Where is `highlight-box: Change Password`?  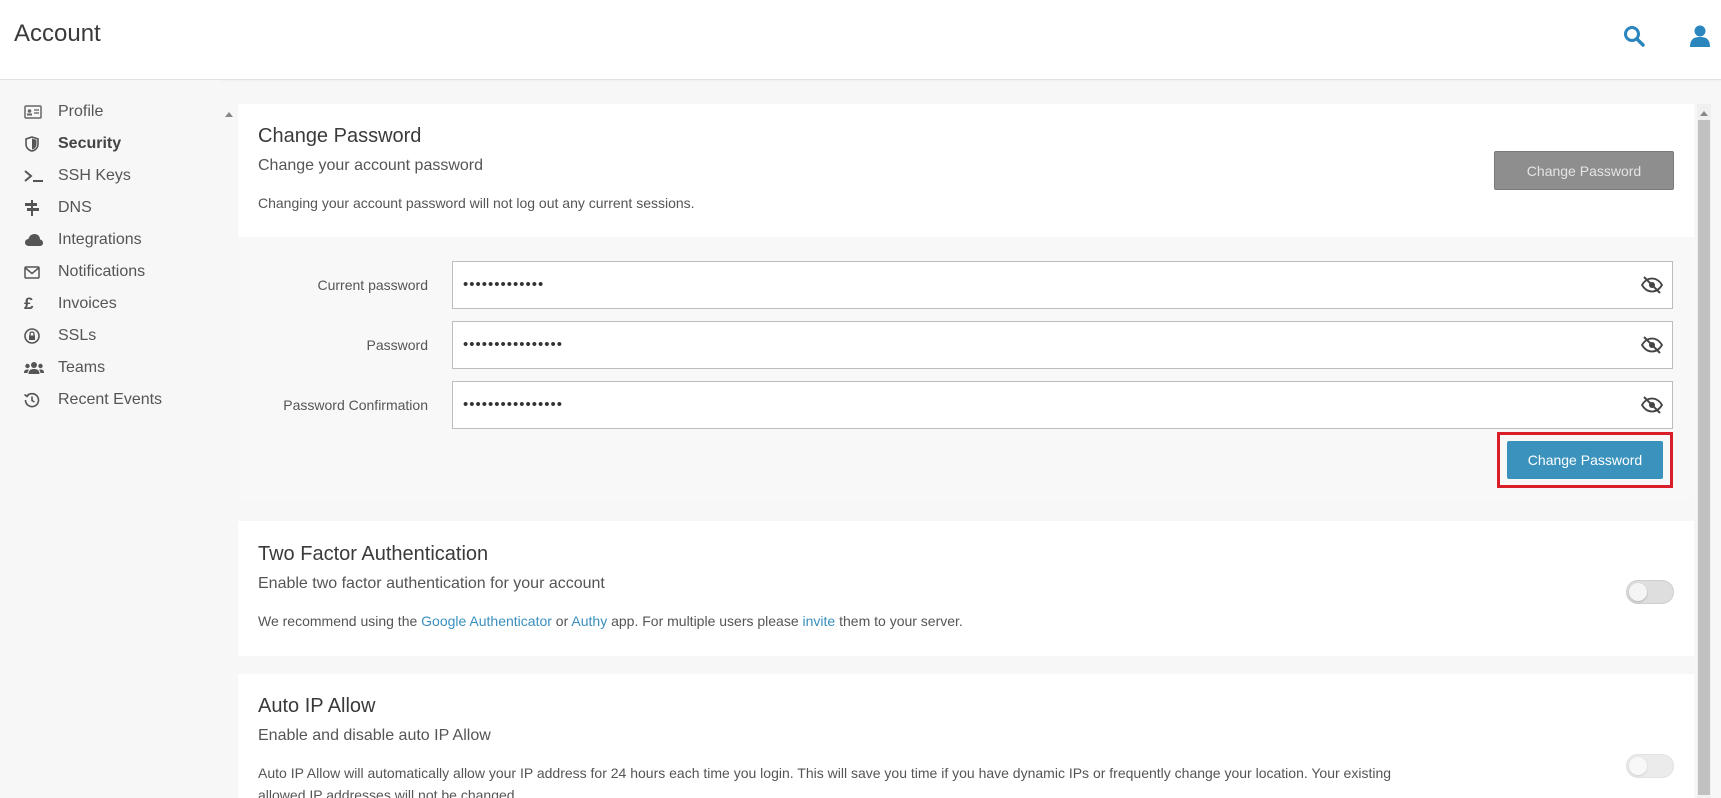
highlight-box: Change Password is located at coordinates (1585, 460).